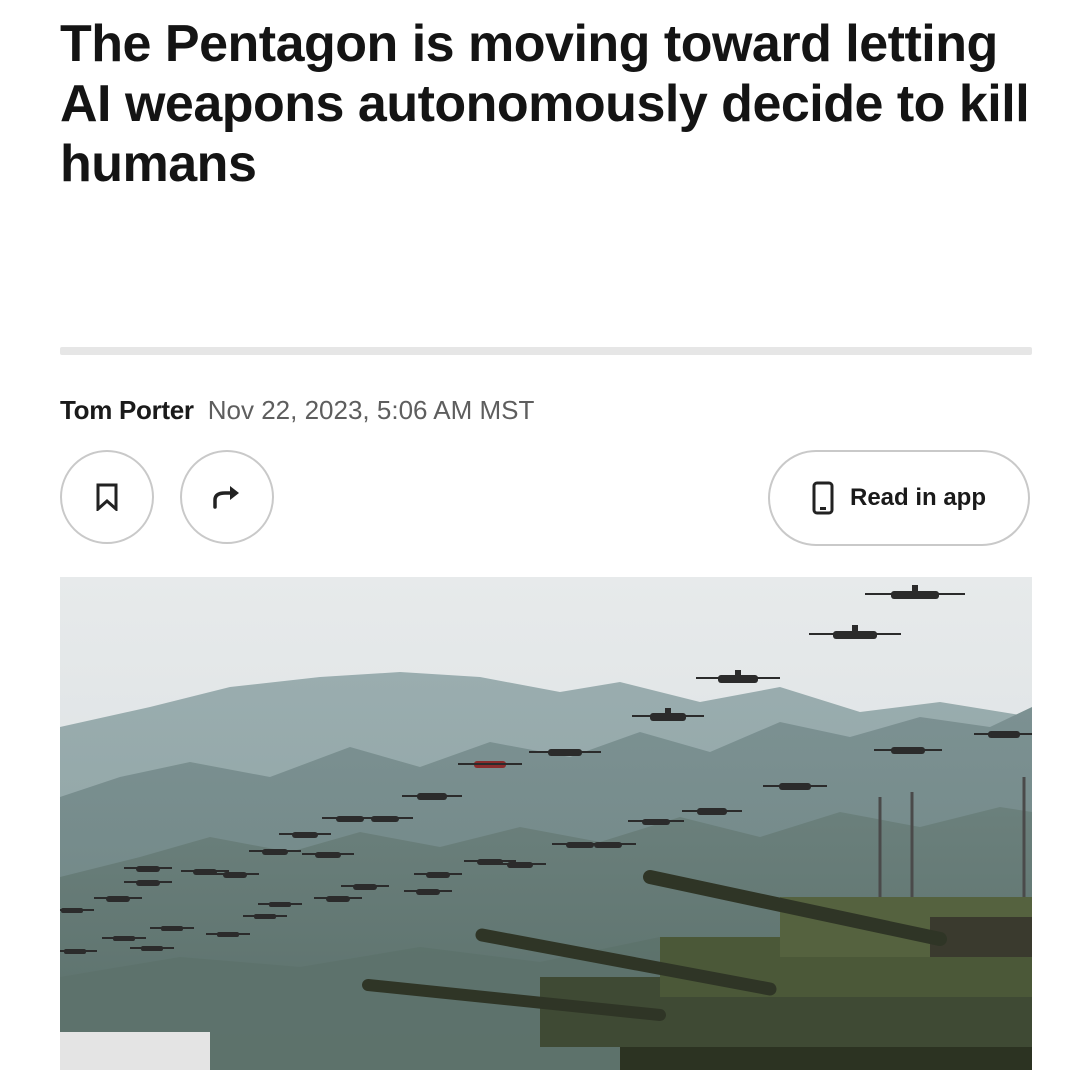 The image size is (1080, 1083). I want to click on bookmark-button, so click(107, 497).